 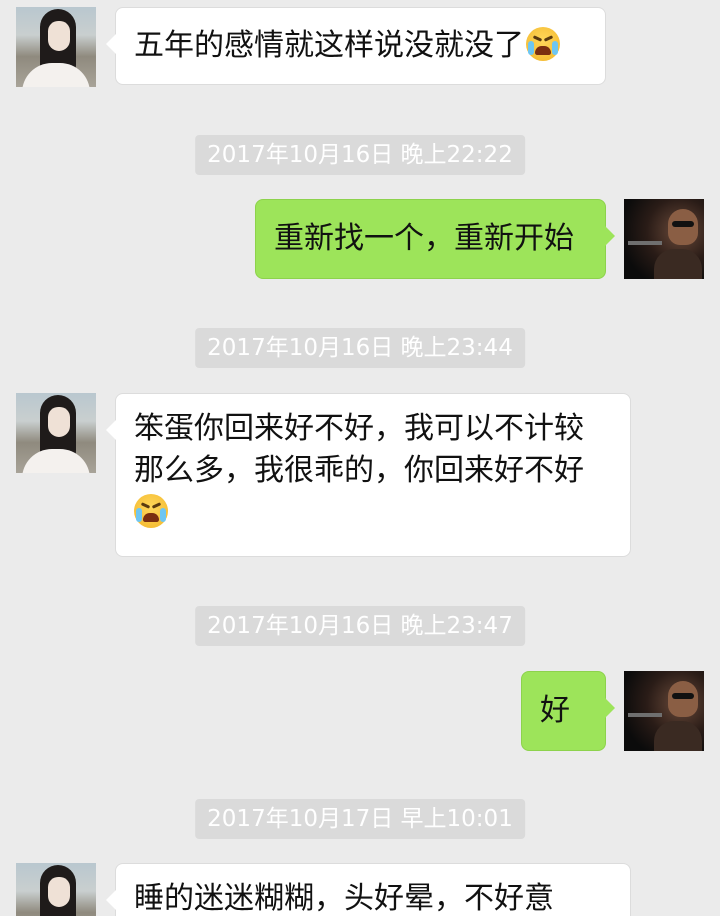 I want to click on message-text-line: 笨蛋你回来好不好，我可以不计较, so click(x=359, y=428).